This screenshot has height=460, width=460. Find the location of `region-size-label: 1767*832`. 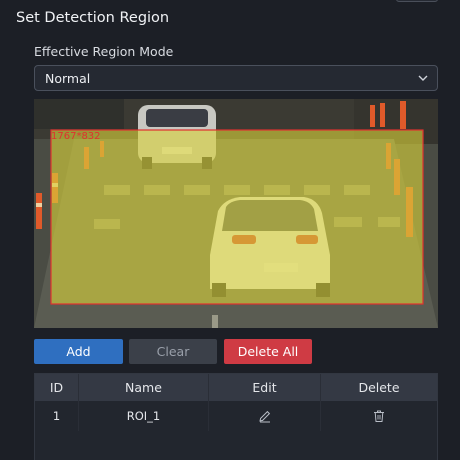

region-size-label: 1767*832 is located at coordinates (76, 136).